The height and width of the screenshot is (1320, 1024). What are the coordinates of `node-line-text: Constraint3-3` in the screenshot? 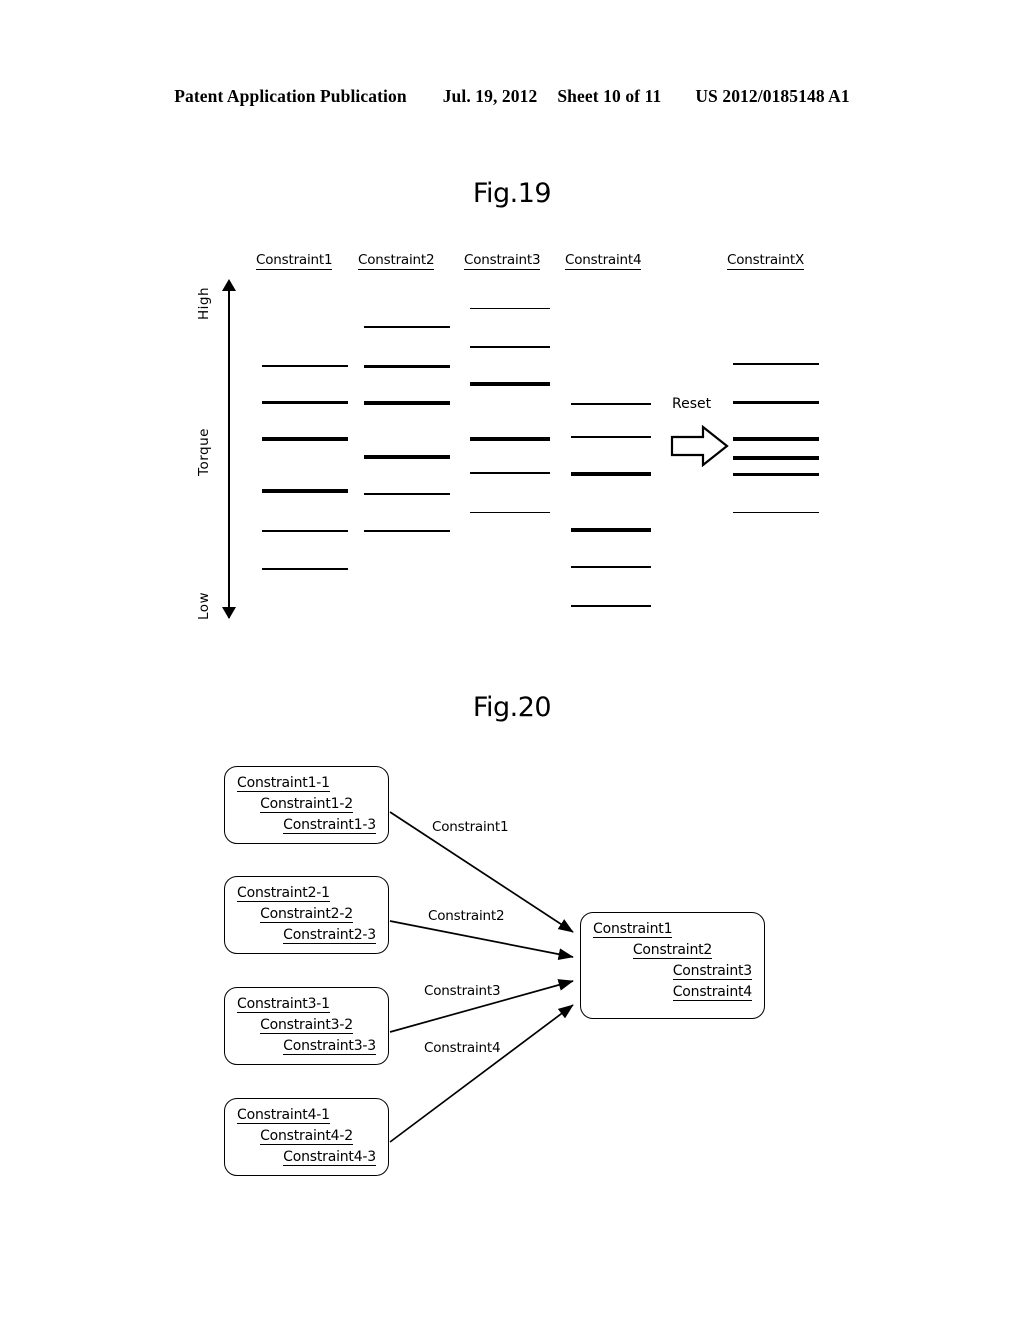 It's located at (329, 1046).